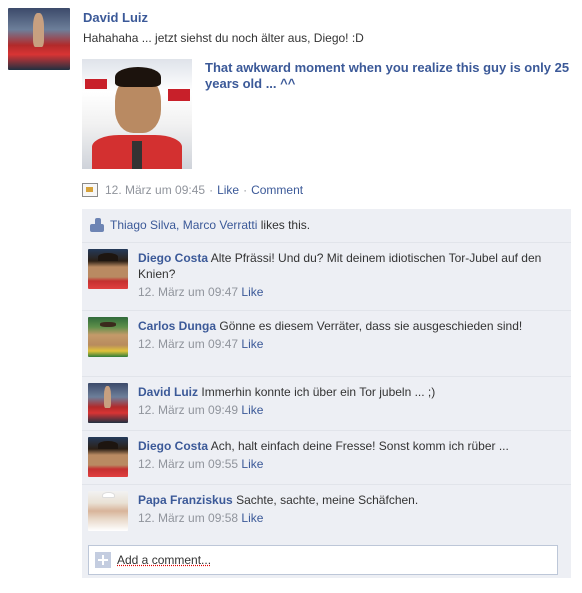  I want to click on commenter-name: Carlos Dunga, so click(177, 326).